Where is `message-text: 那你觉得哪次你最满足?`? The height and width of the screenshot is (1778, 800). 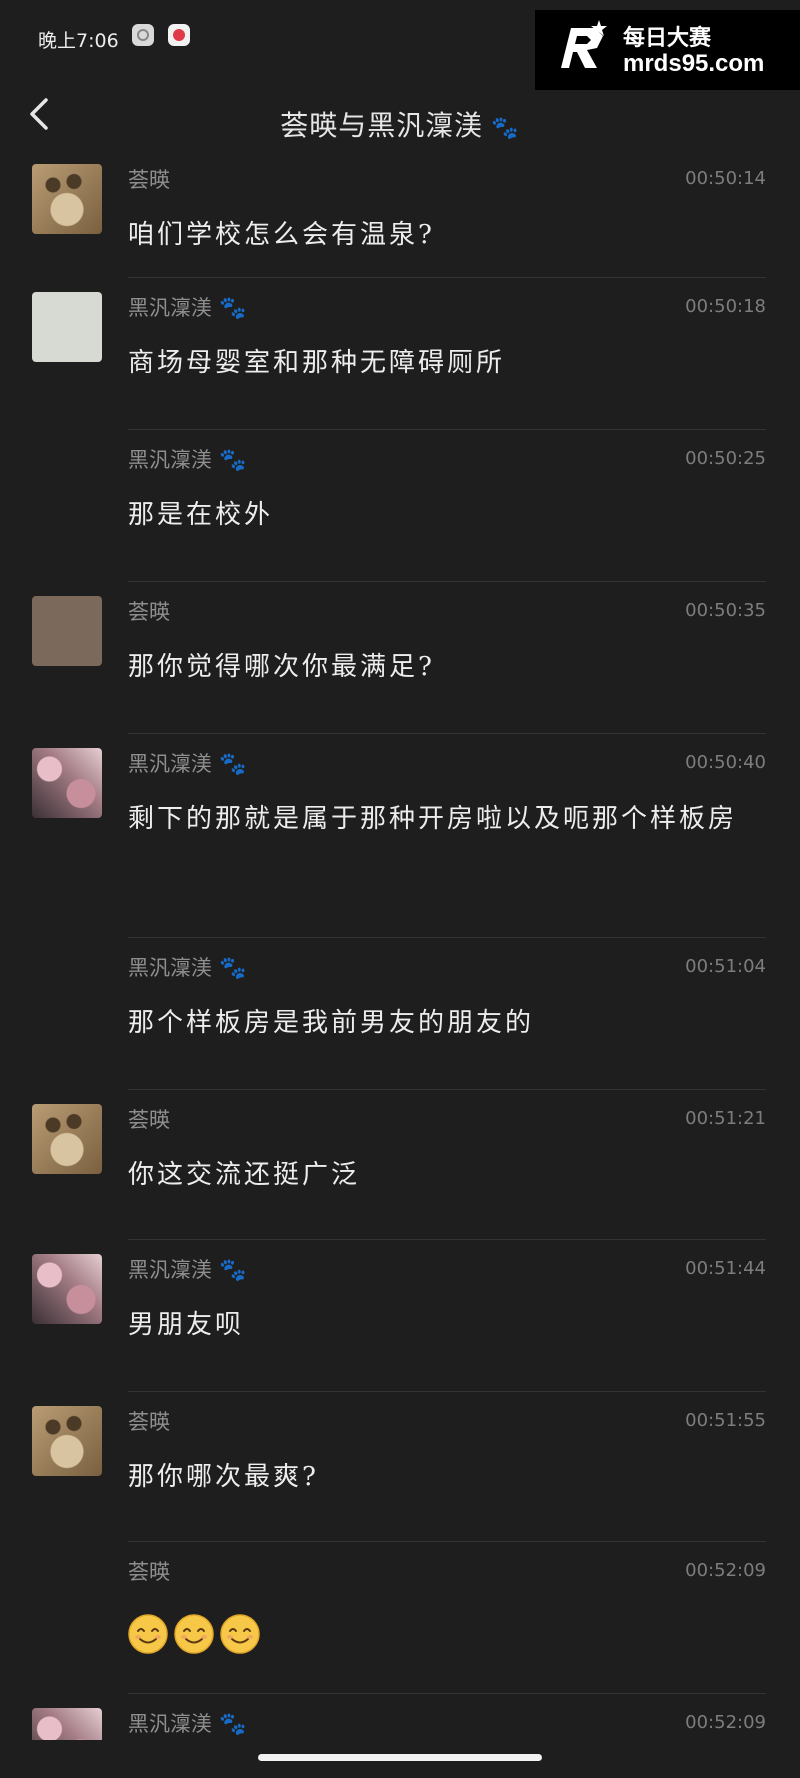
message-text: 那你觉得哪次你最满足? is located at coordinates (281, 667).